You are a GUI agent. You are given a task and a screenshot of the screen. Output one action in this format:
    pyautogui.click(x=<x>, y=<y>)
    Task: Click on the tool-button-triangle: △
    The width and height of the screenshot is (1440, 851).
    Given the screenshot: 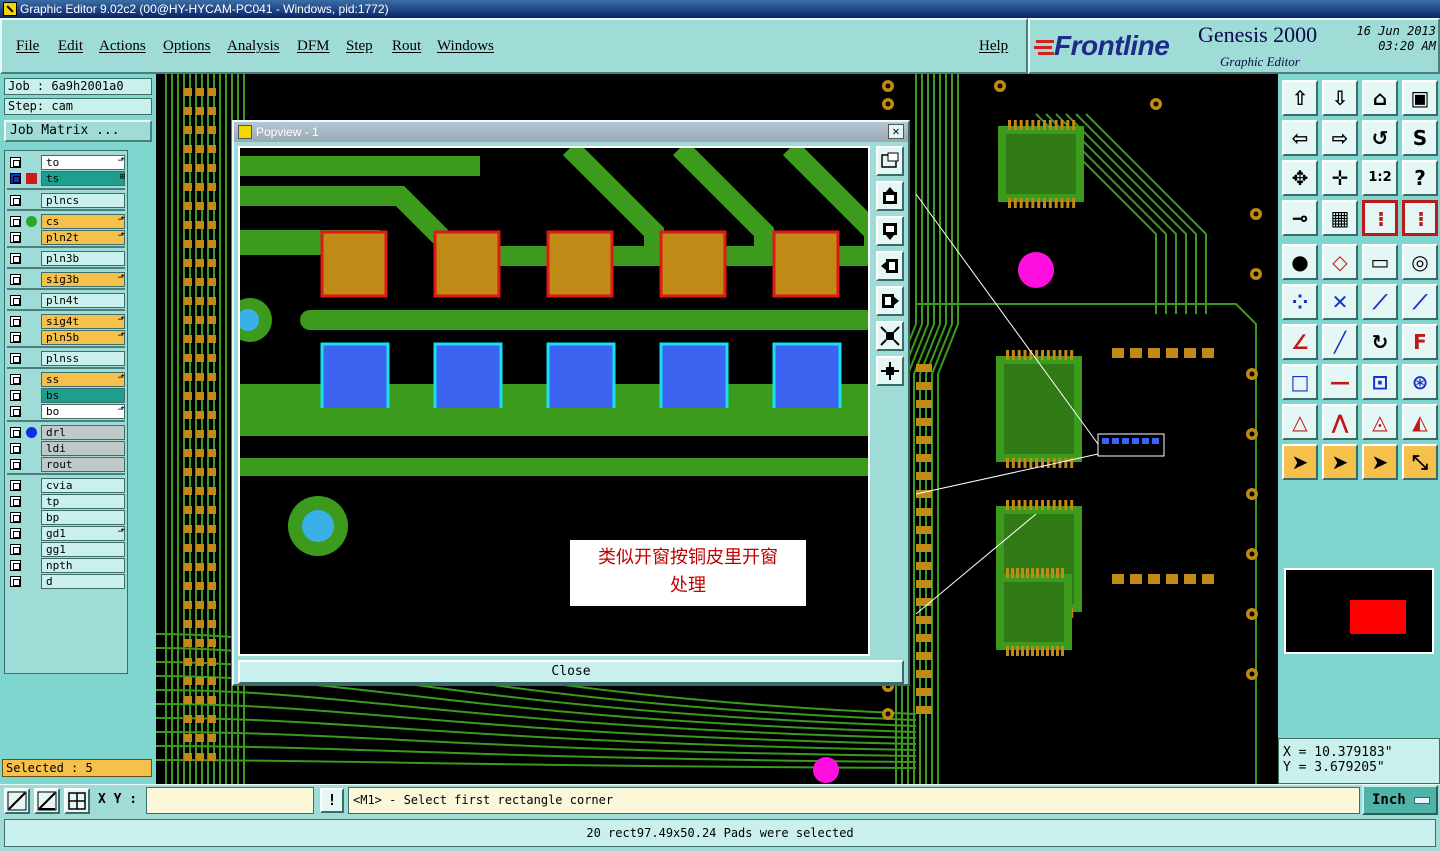 What is the action you would take?
    pyautogui.click(x=1300, y=422)
    